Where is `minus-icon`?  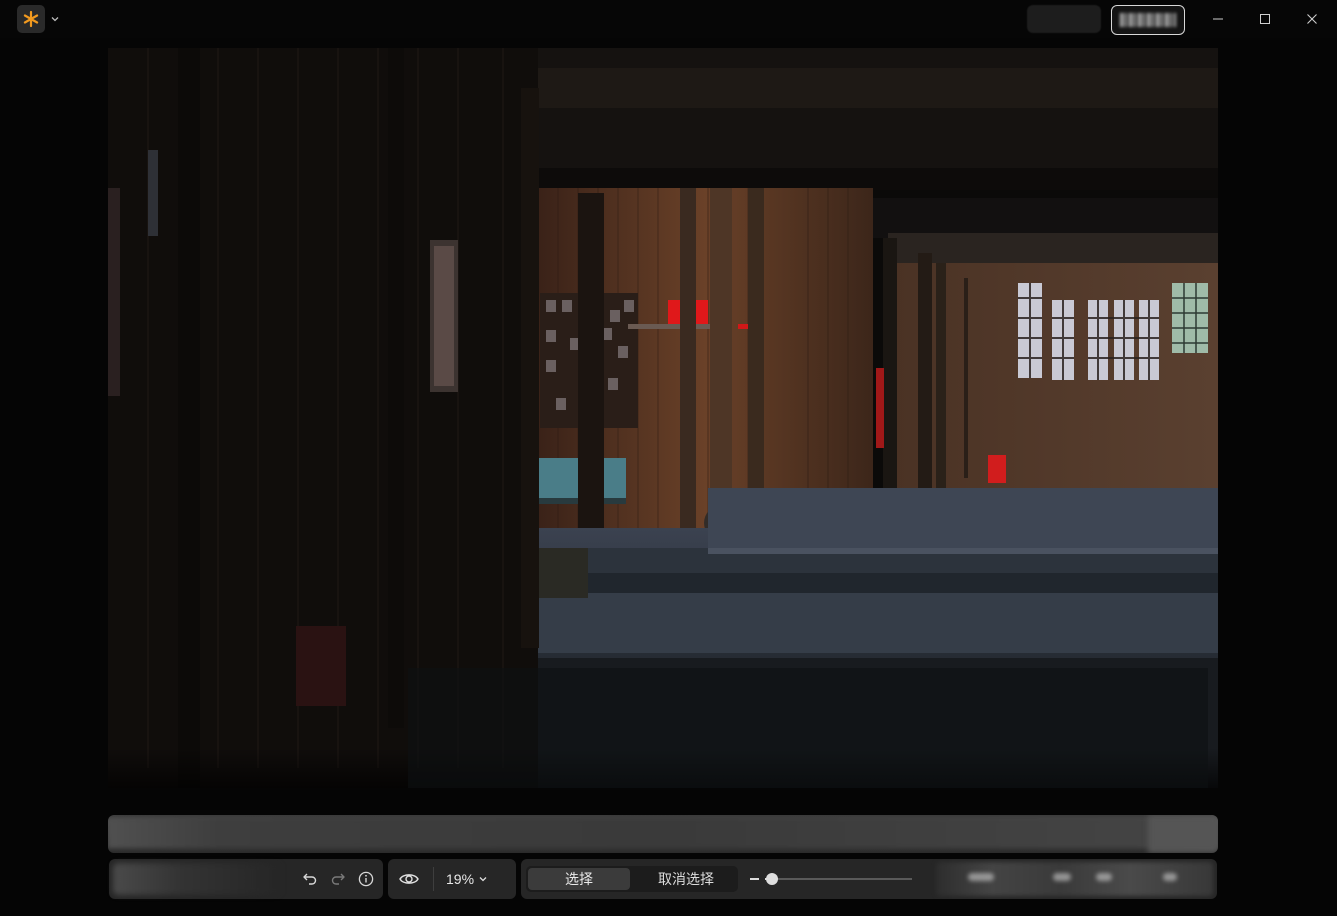
minus-icon is located at coordinates (754, 879).